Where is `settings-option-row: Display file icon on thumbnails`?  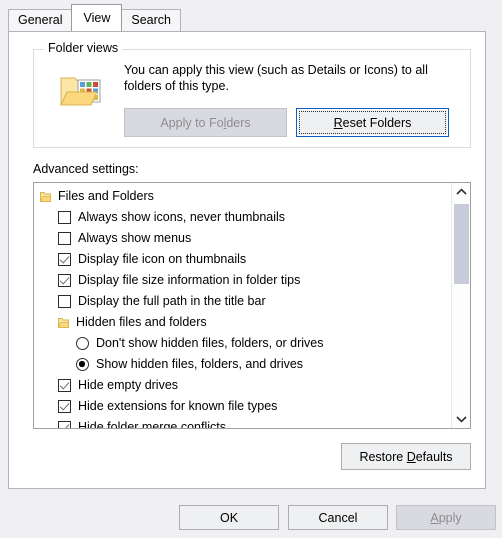
settings-option-row: Display file icon on thumbnails is located at coordinates (242, 259).